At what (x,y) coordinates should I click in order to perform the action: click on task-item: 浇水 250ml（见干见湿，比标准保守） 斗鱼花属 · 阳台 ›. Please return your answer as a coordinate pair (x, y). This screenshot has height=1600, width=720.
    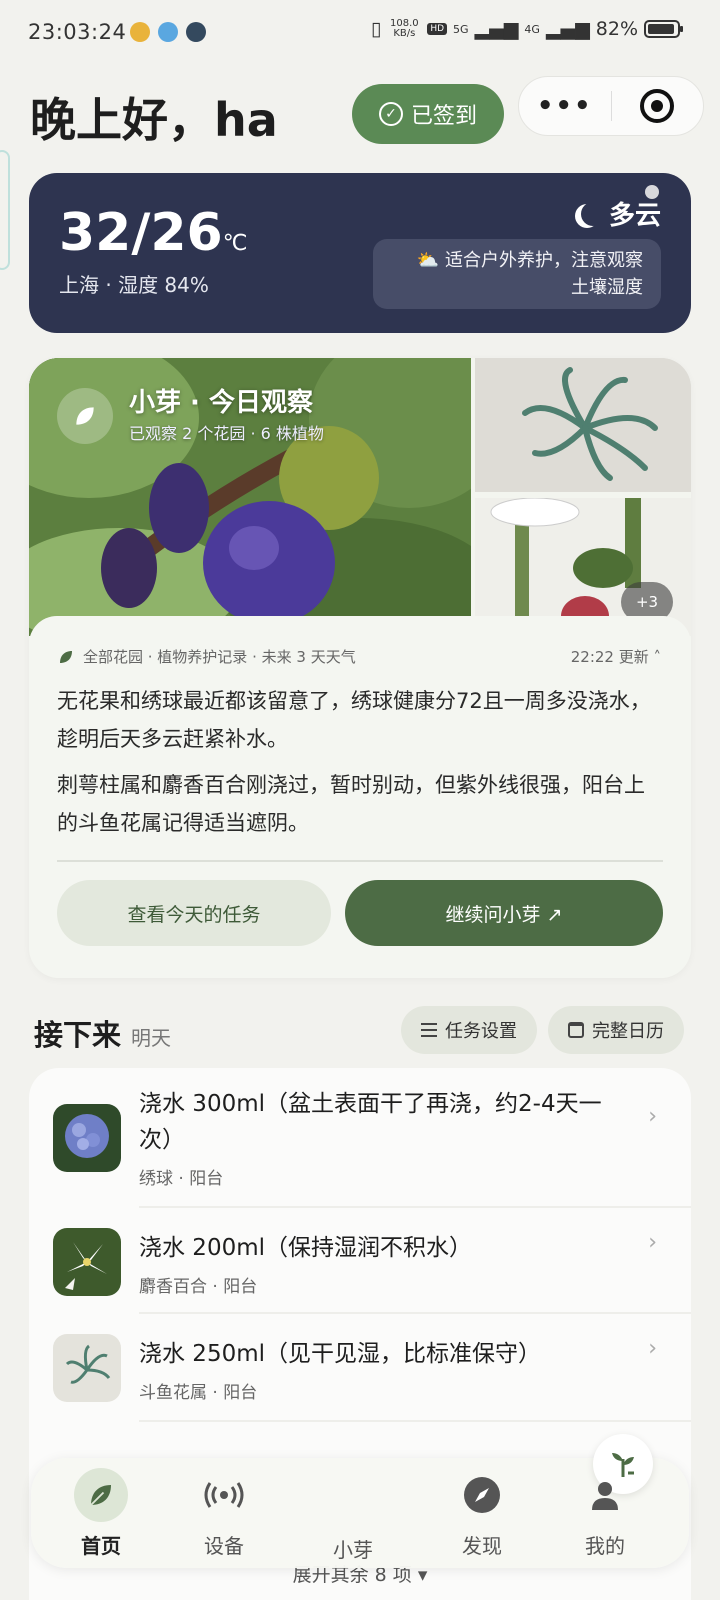
    Looking at the image, I should click on (360, 1368).